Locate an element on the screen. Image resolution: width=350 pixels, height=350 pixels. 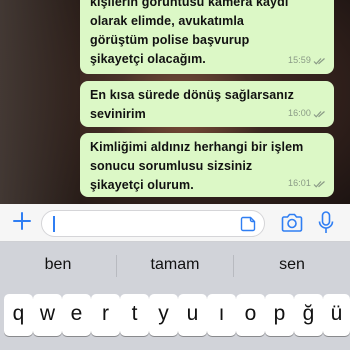
key-dotless-i: ı is located at coordinates (221, 315).